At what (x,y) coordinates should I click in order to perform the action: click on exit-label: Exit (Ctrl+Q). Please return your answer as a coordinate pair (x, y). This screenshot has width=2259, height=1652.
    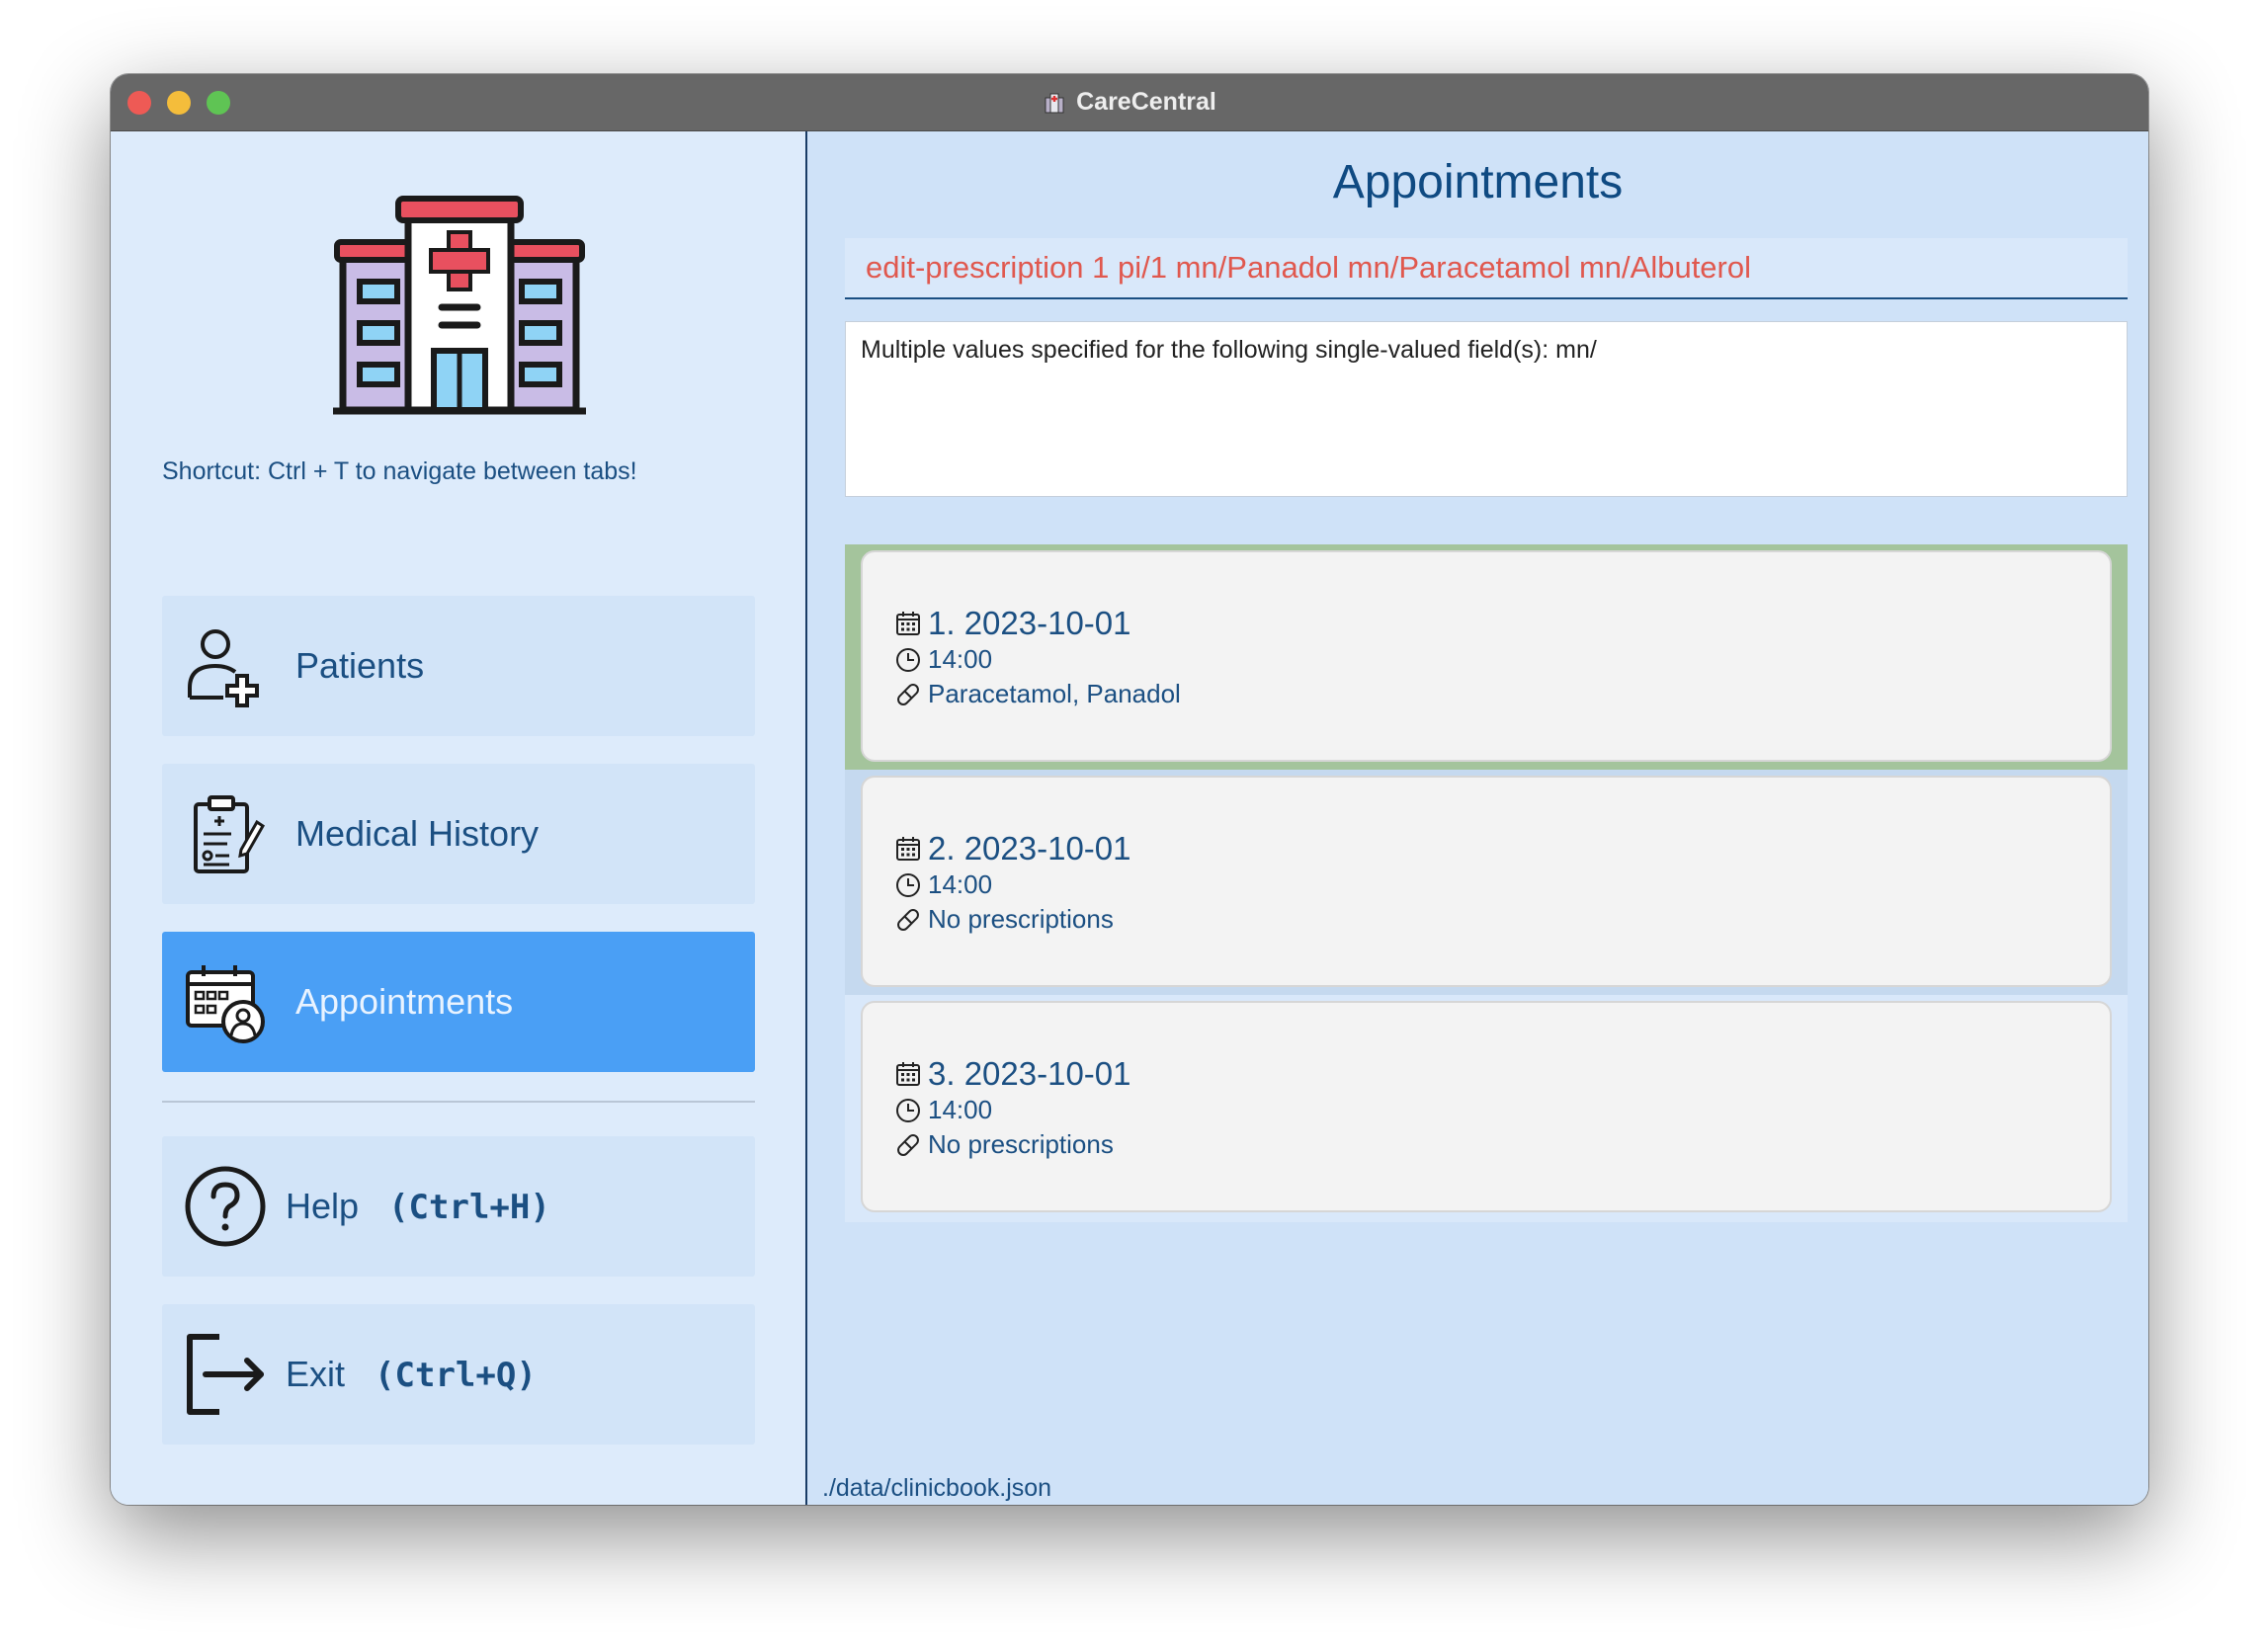
    Looking at the image, I should click on (411, 1374).